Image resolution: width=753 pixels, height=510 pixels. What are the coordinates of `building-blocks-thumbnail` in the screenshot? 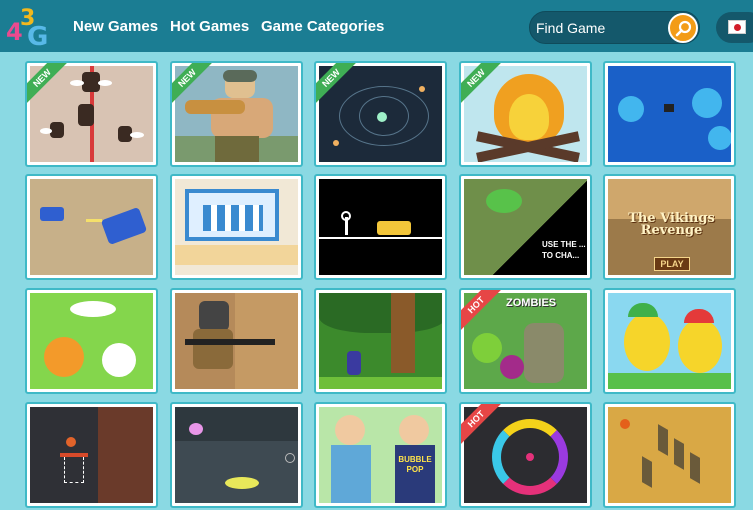 It's located at (236, 227).